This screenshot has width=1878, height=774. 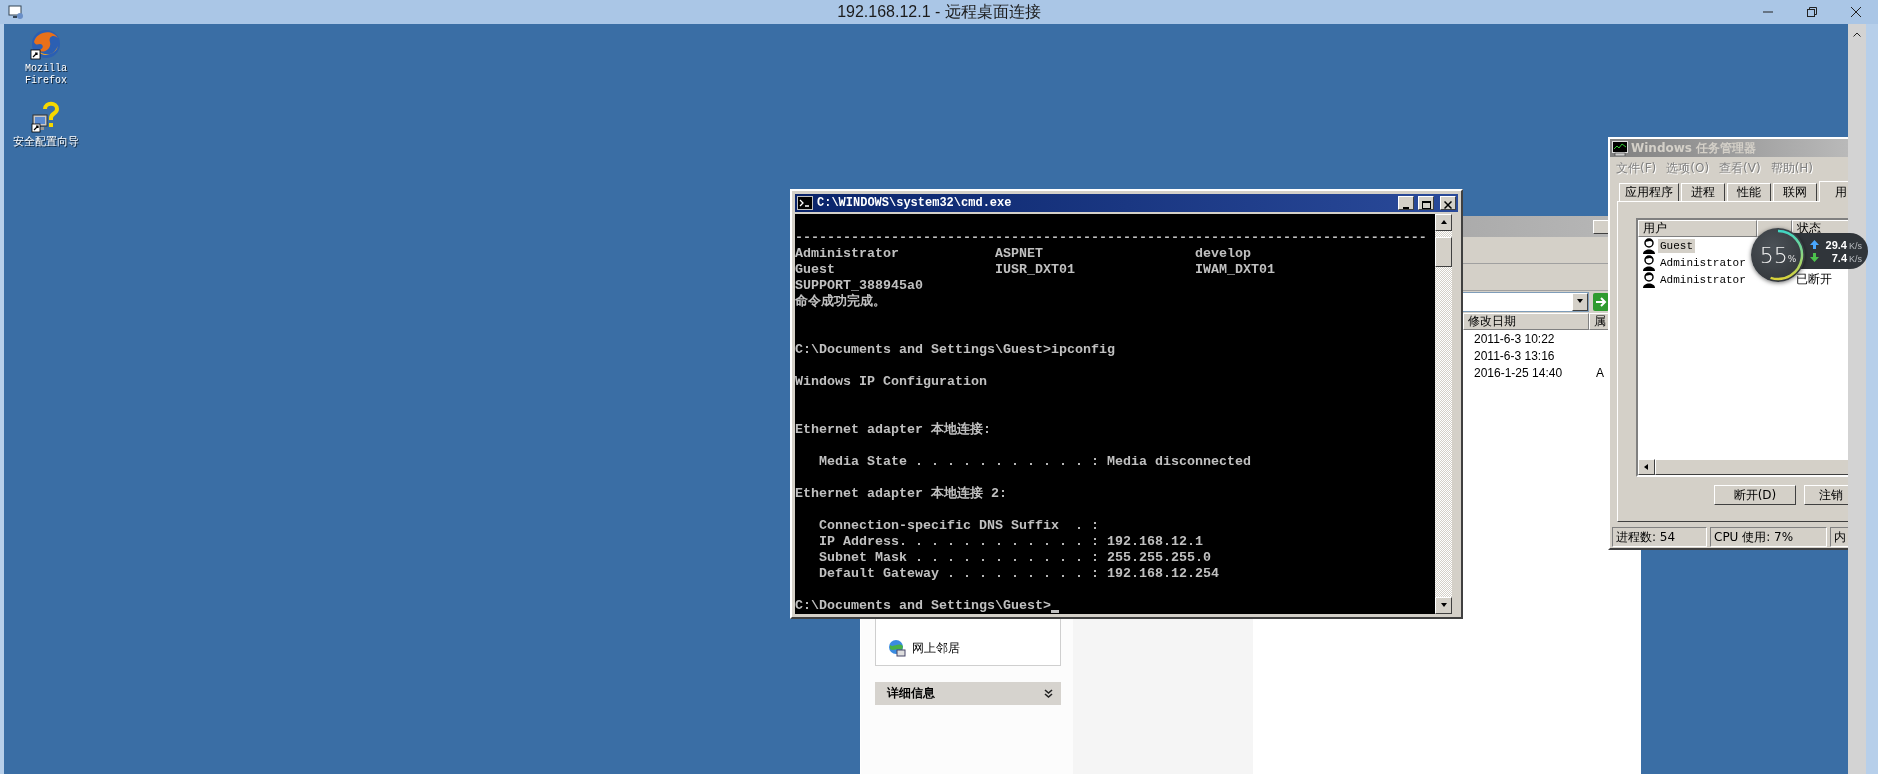 I want to click on column-header: 修改日期, so click(x=1526, y=321).